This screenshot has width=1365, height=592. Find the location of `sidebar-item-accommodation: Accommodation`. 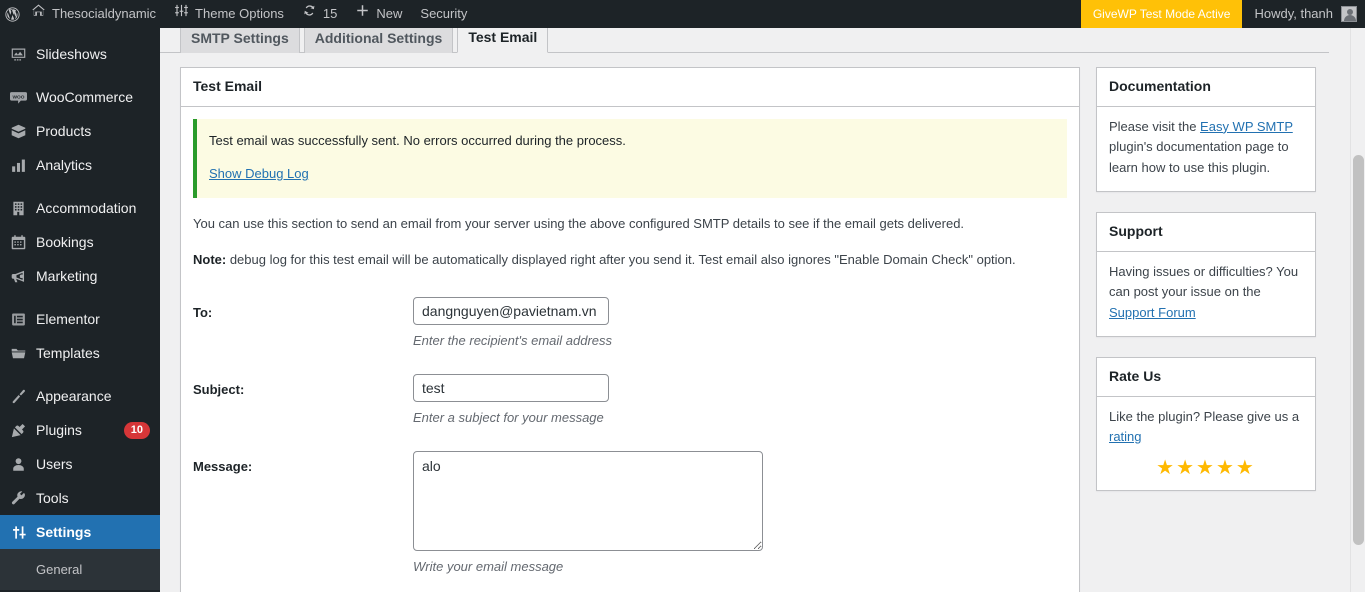

sidebar-item-accommodation: Accommodation is located at coordinates (80, 208).